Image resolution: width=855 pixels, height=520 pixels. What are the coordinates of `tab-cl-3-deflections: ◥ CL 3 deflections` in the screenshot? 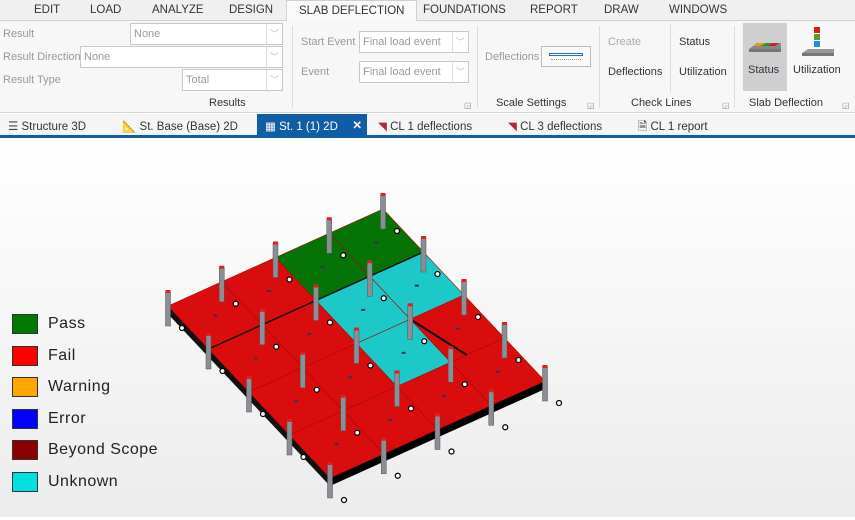 It's located at (555, 126).